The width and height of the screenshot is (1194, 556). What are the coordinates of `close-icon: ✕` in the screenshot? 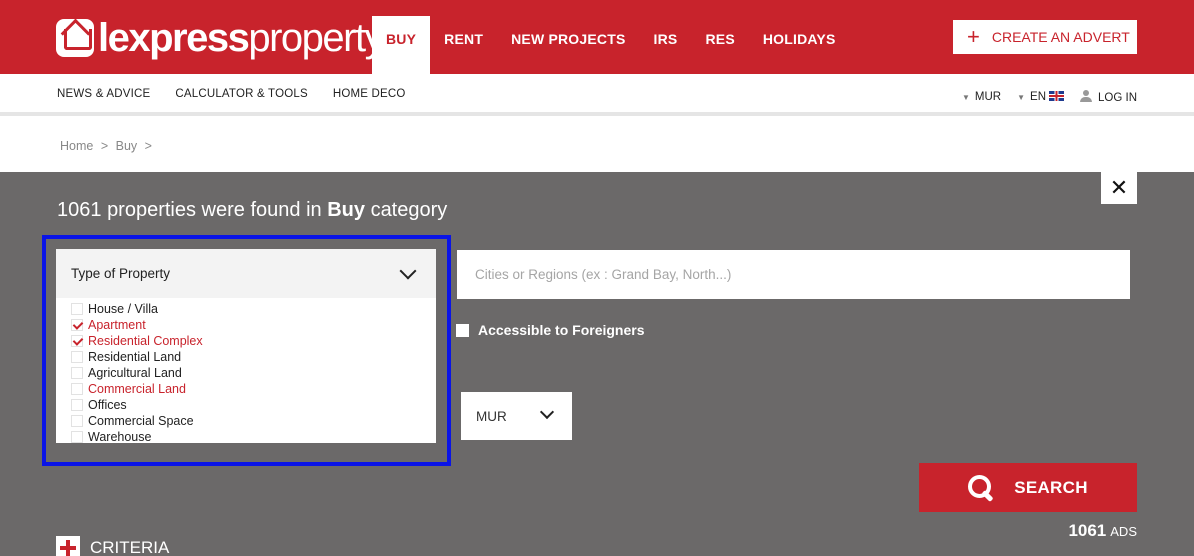 It's located at (1119, 187).